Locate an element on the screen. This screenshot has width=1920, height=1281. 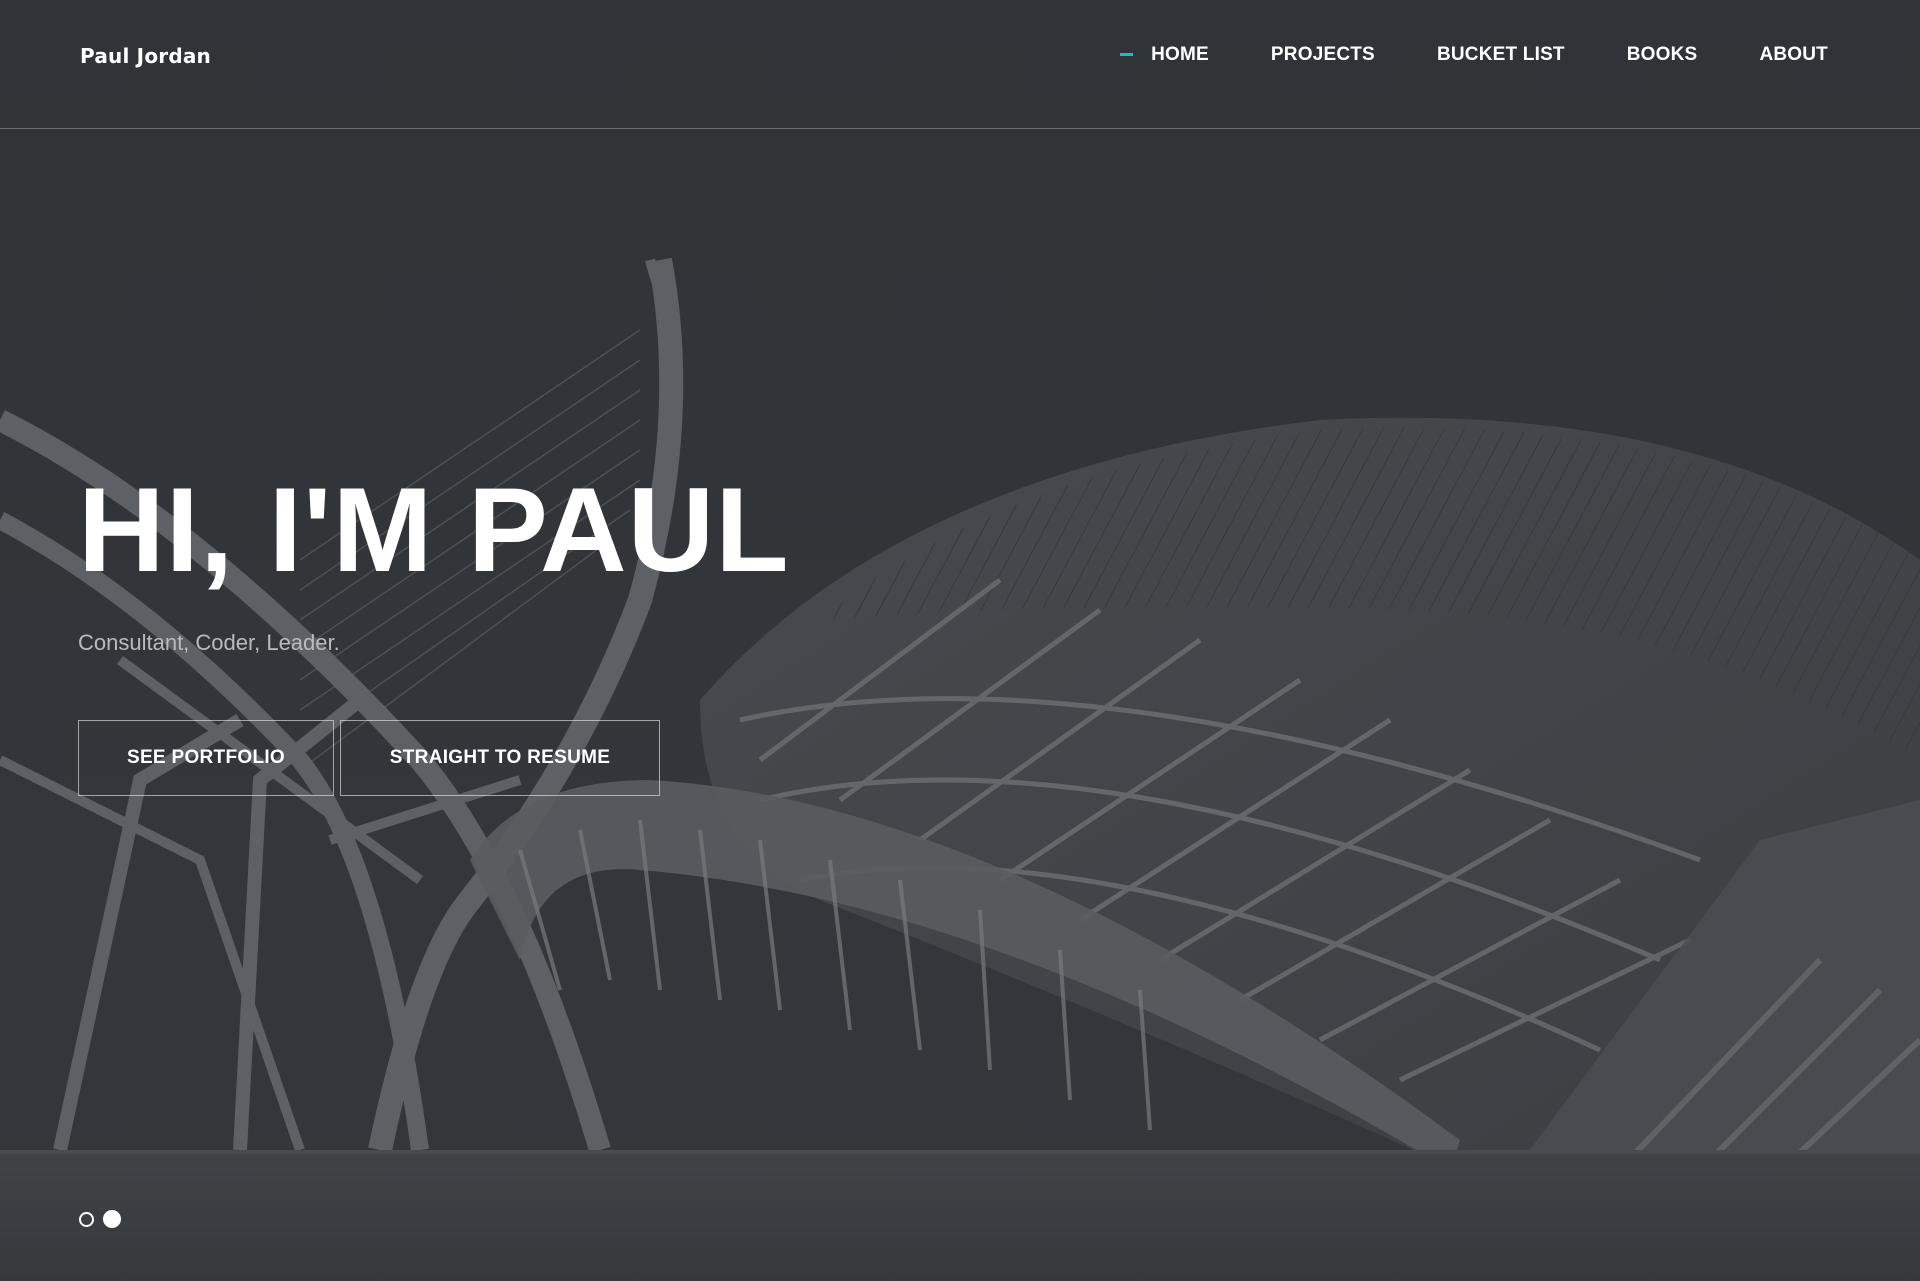
nav-item-about: ABOUT is located at coordinates (1793, 55).